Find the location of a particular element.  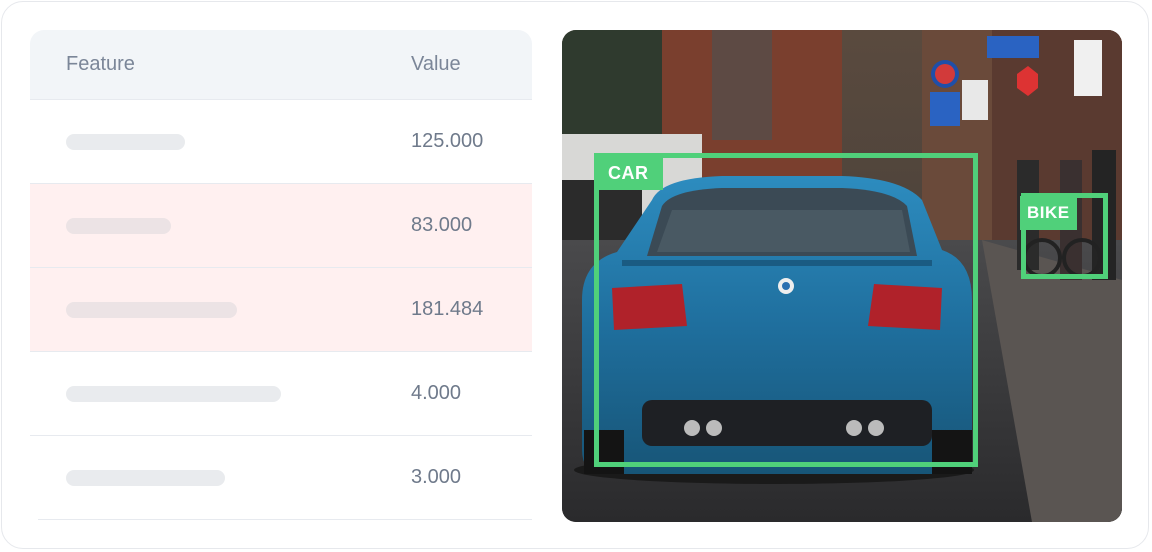

value-cell: 3.000 is located at coordinates (436, 477).